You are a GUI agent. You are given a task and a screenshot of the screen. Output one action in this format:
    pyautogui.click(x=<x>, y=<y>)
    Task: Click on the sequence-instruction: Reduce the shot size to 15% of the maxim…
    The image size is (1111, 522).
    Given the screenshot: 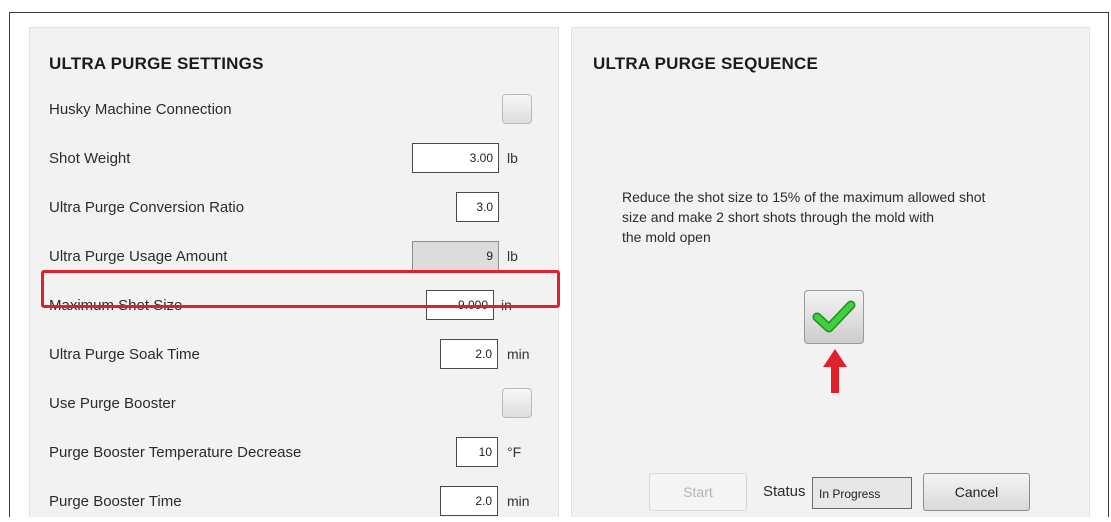 What is the action you would take?
    pyautogui.click(x=847, y=217)
    